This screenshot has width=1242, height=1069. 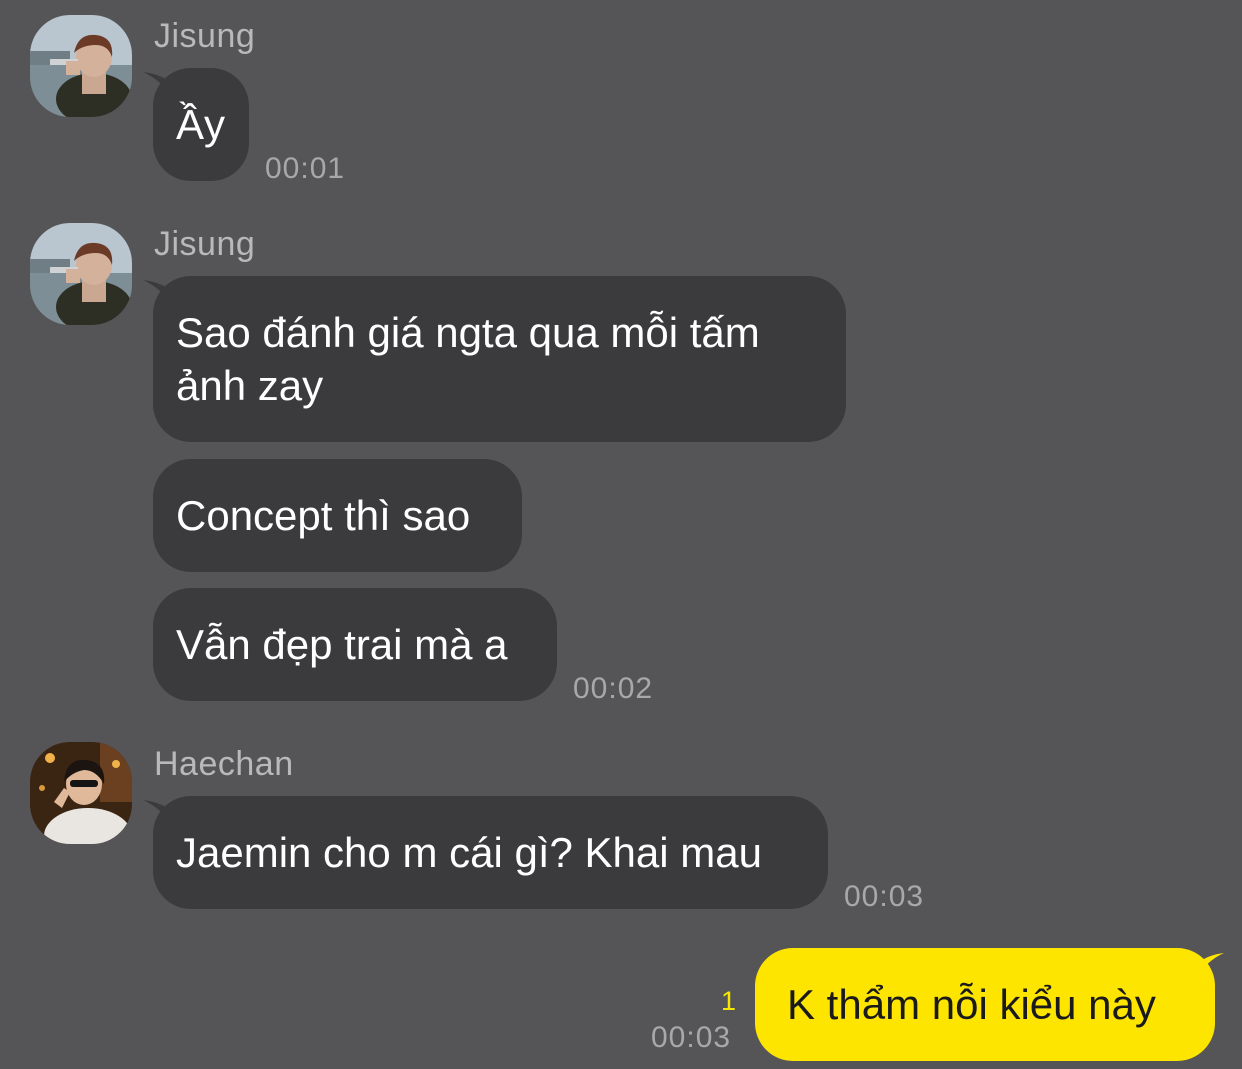 I want to click on message-bubble: Jaemin cho m cái gì? Khai mau, so click(x=490, y=852).